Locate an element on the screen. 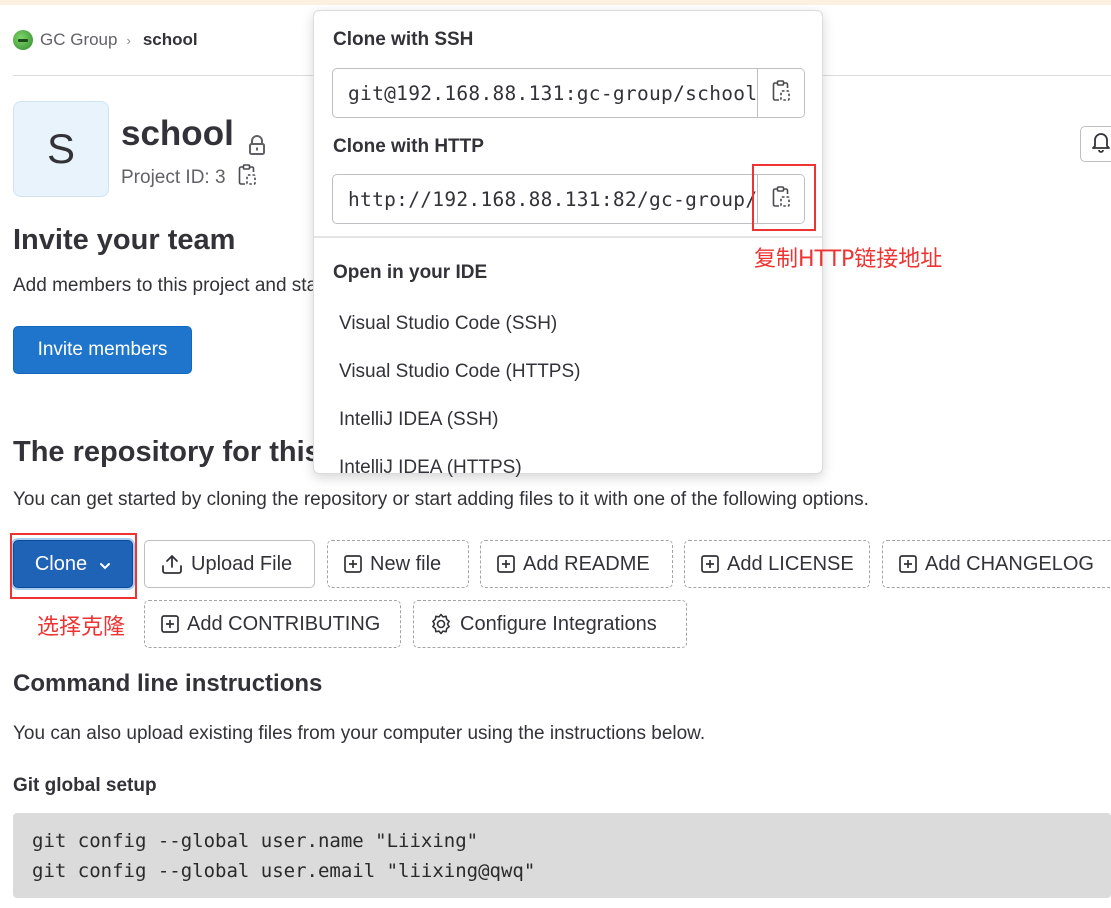  notification-button is located at coordinates (1095, 144).